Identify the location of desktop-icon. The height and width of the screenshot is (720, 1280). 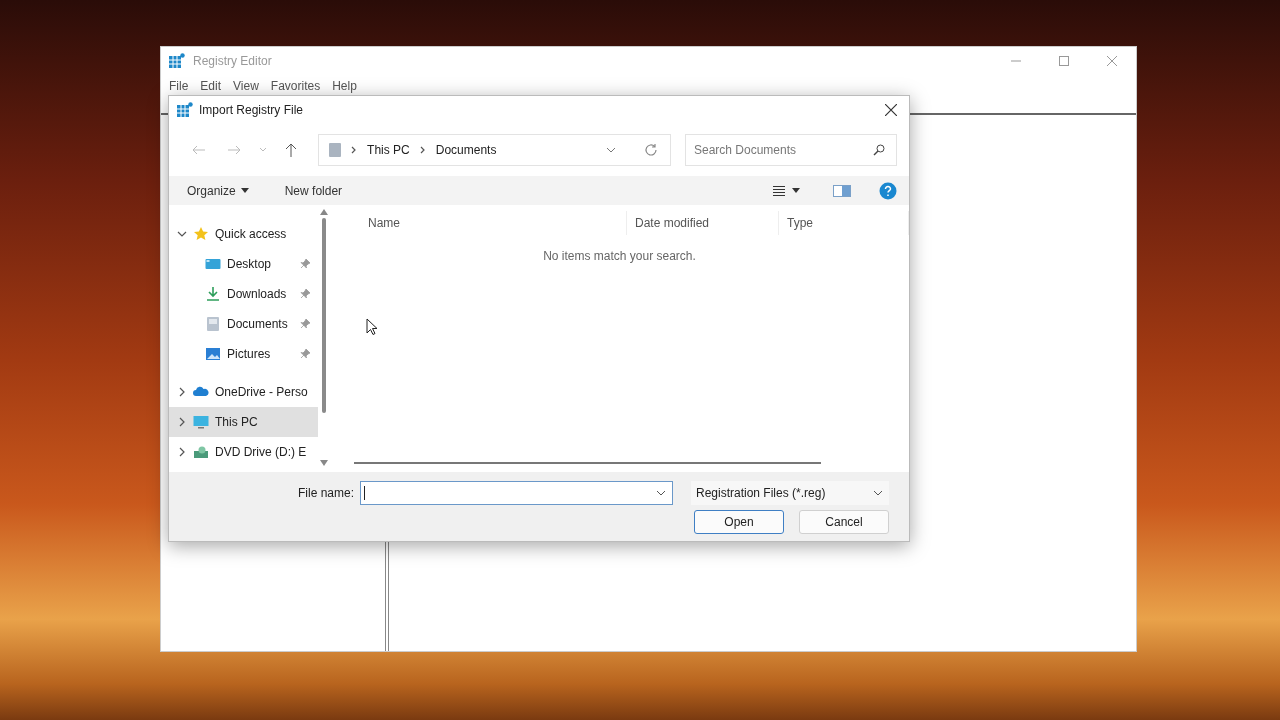
(213, 264).